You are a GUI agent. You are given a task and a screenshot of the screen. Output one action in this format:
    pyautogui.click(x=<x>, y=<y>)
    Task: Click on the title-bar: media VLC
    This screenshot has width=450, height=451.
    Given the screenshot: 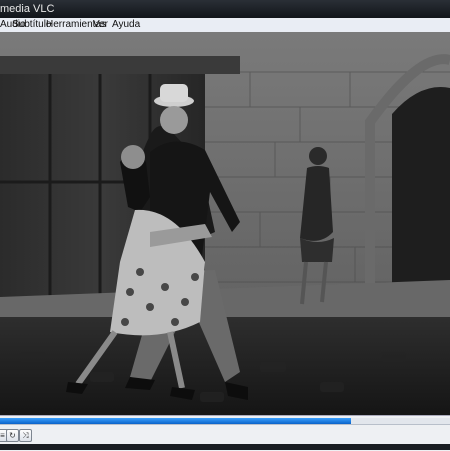 What is the action you would take?
    pyautogui.click(x=225, y=9)
    